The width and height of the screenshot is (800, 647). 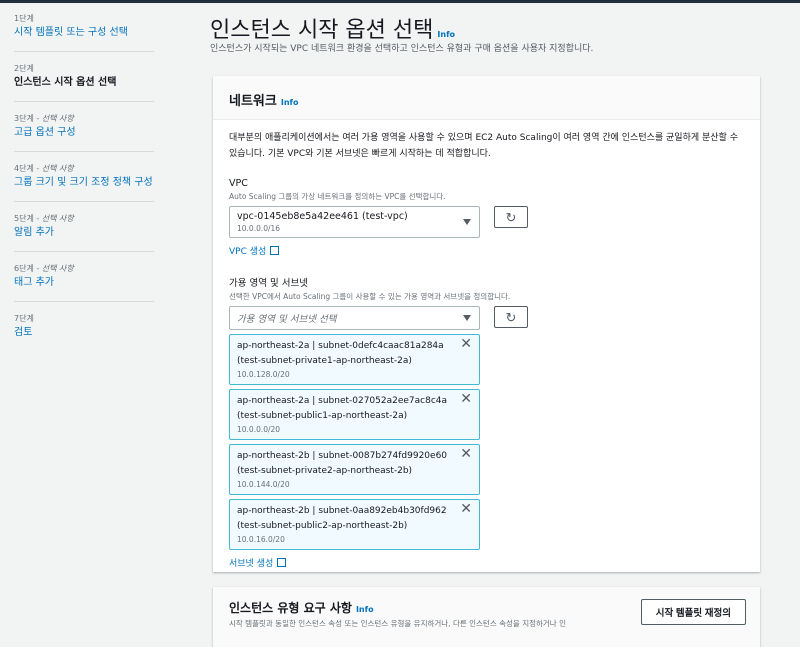 What do you see at coordinates (486, 562) in the screenshot?
I see `create-subnet-link: 서브넷 생성` at bounding box center [486, 562].